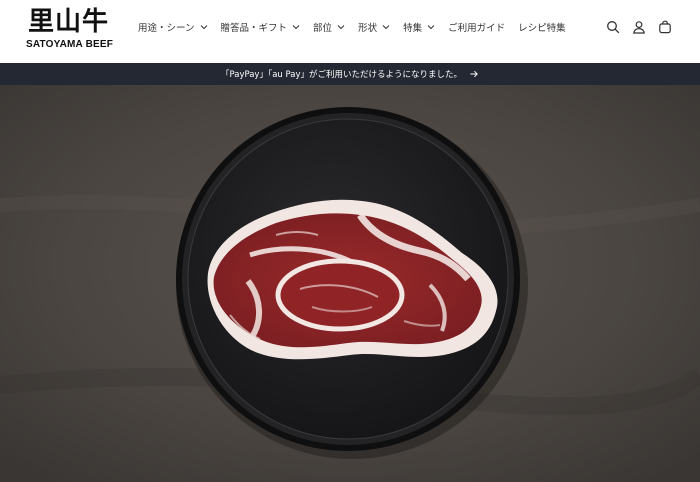 The image size is (700, 482). Describe the element at coordinates (413, 28) in the screenshot. I see `nav-item-label: 特集` at that location.